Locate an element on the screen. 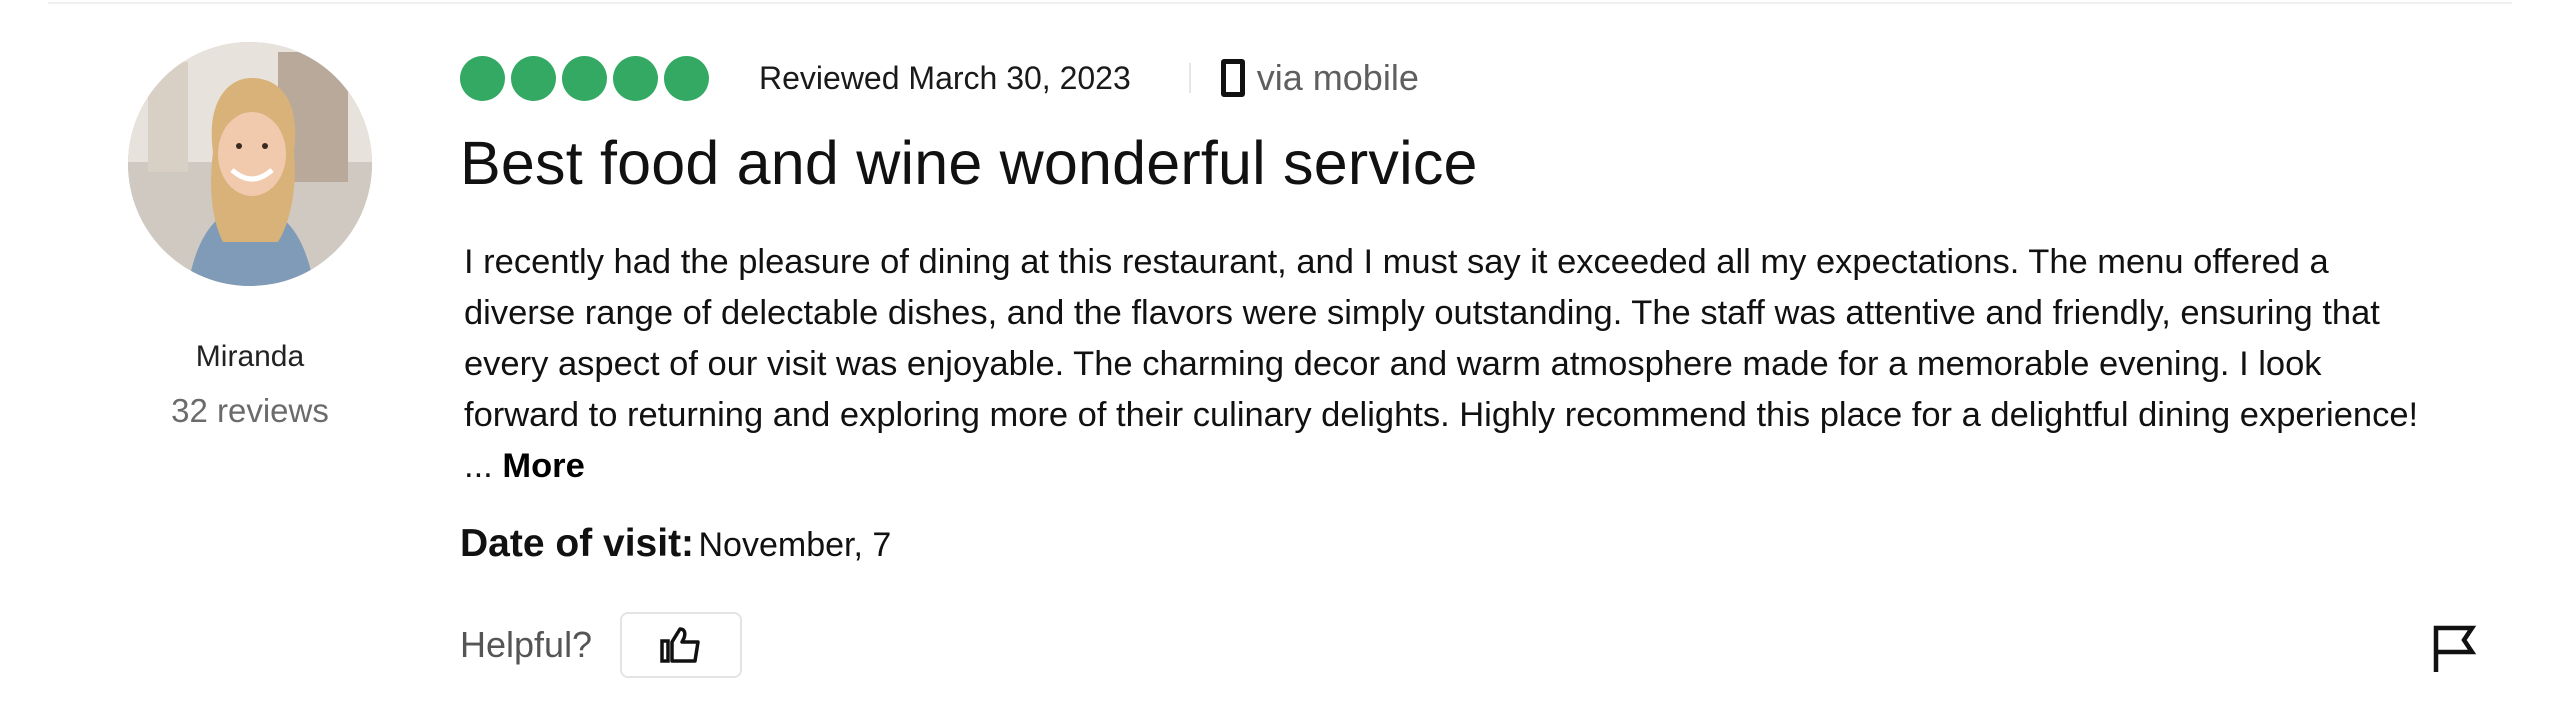 Image resolution: width=2560 pixels, height=714 pixels. reviewer-review-count: 32 reviews is located at coordinates (250, 410).